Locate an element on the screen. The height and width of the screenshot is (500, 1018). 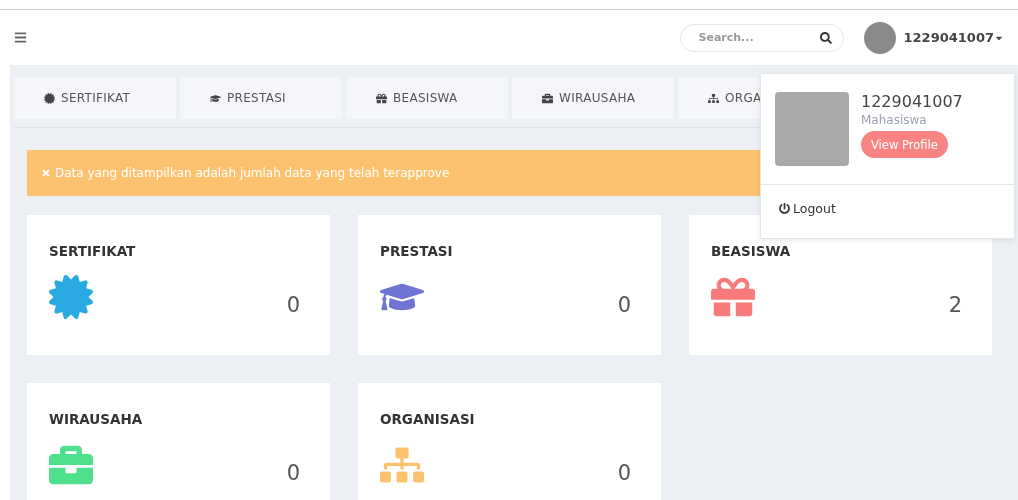
card-title: ORGANISASI is located at coordinates (428, 419).